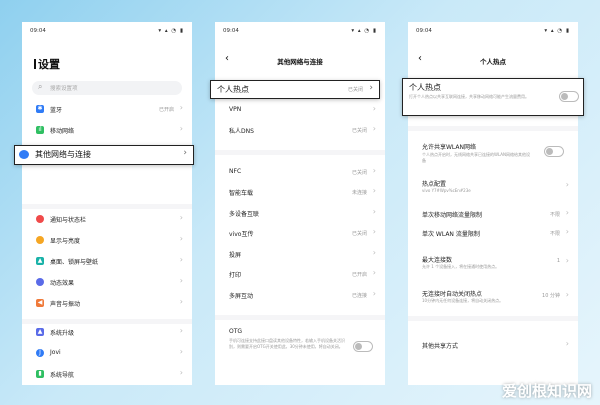 The width and height of the screenshot is (600, 405). Describe the element at coordinates (107, 130) in the screenshot. I see `settings-item-mobile-network: ıl 移动网络 ›` at that location.